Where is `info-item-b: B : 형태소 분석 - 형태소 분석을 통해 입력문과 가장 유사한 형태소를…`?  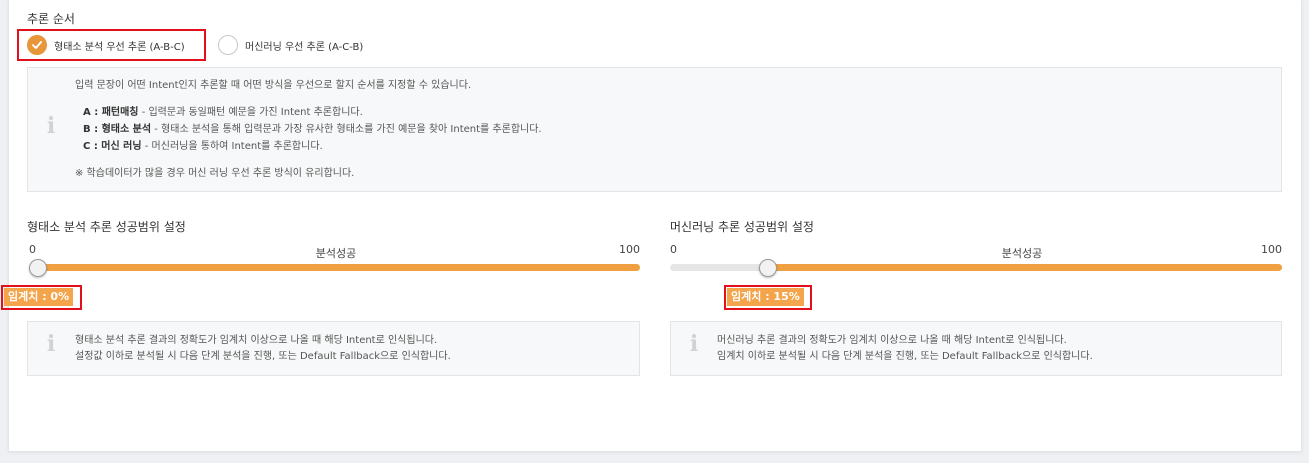 info-item-b: B : 형태소 분석 - 형태소 분석을 통해 입력문과 가장 유사한 형태소를… is located at coordinates (312, 130).